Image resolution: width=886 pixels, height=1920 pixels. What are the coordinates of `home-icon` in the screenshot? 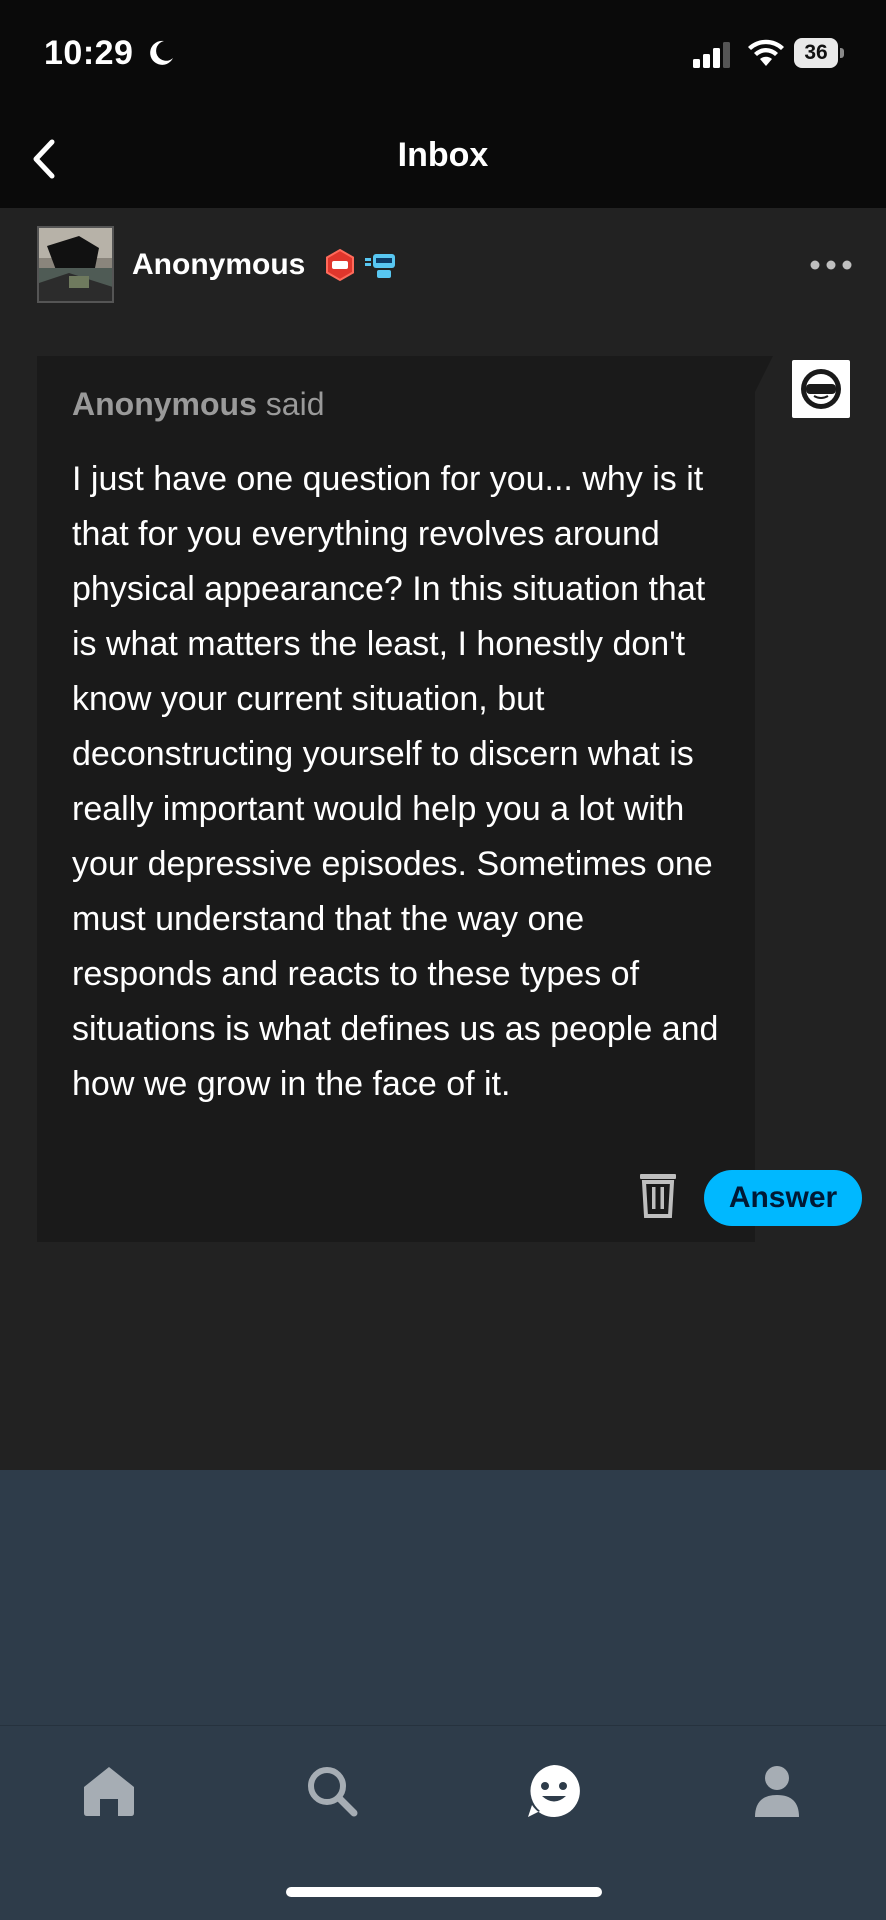 It's located at (109, 1791).